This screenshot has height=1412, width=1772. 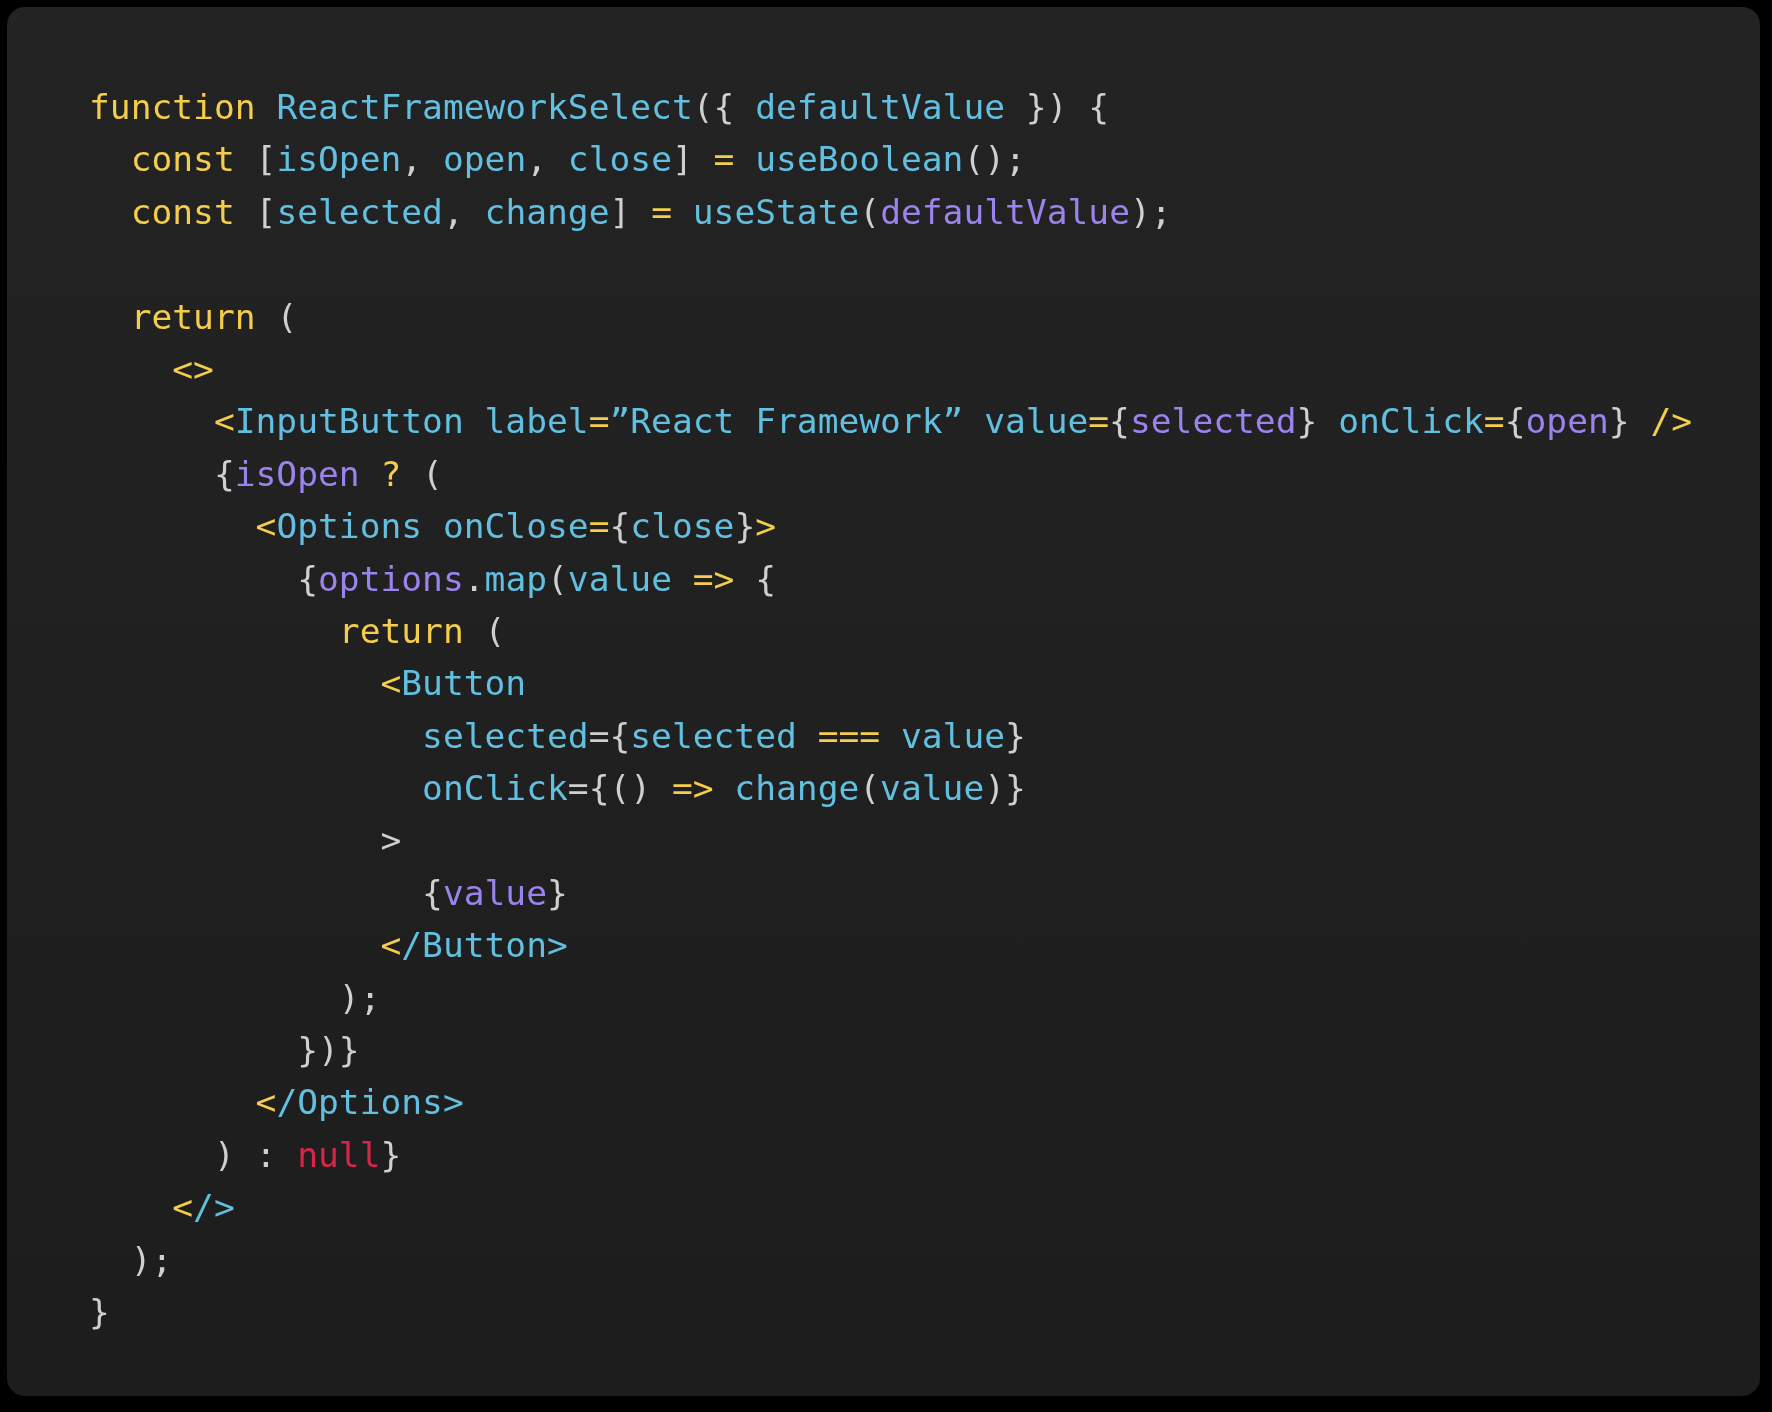 I want to click on code-line: >, so click(x=390, y=841).